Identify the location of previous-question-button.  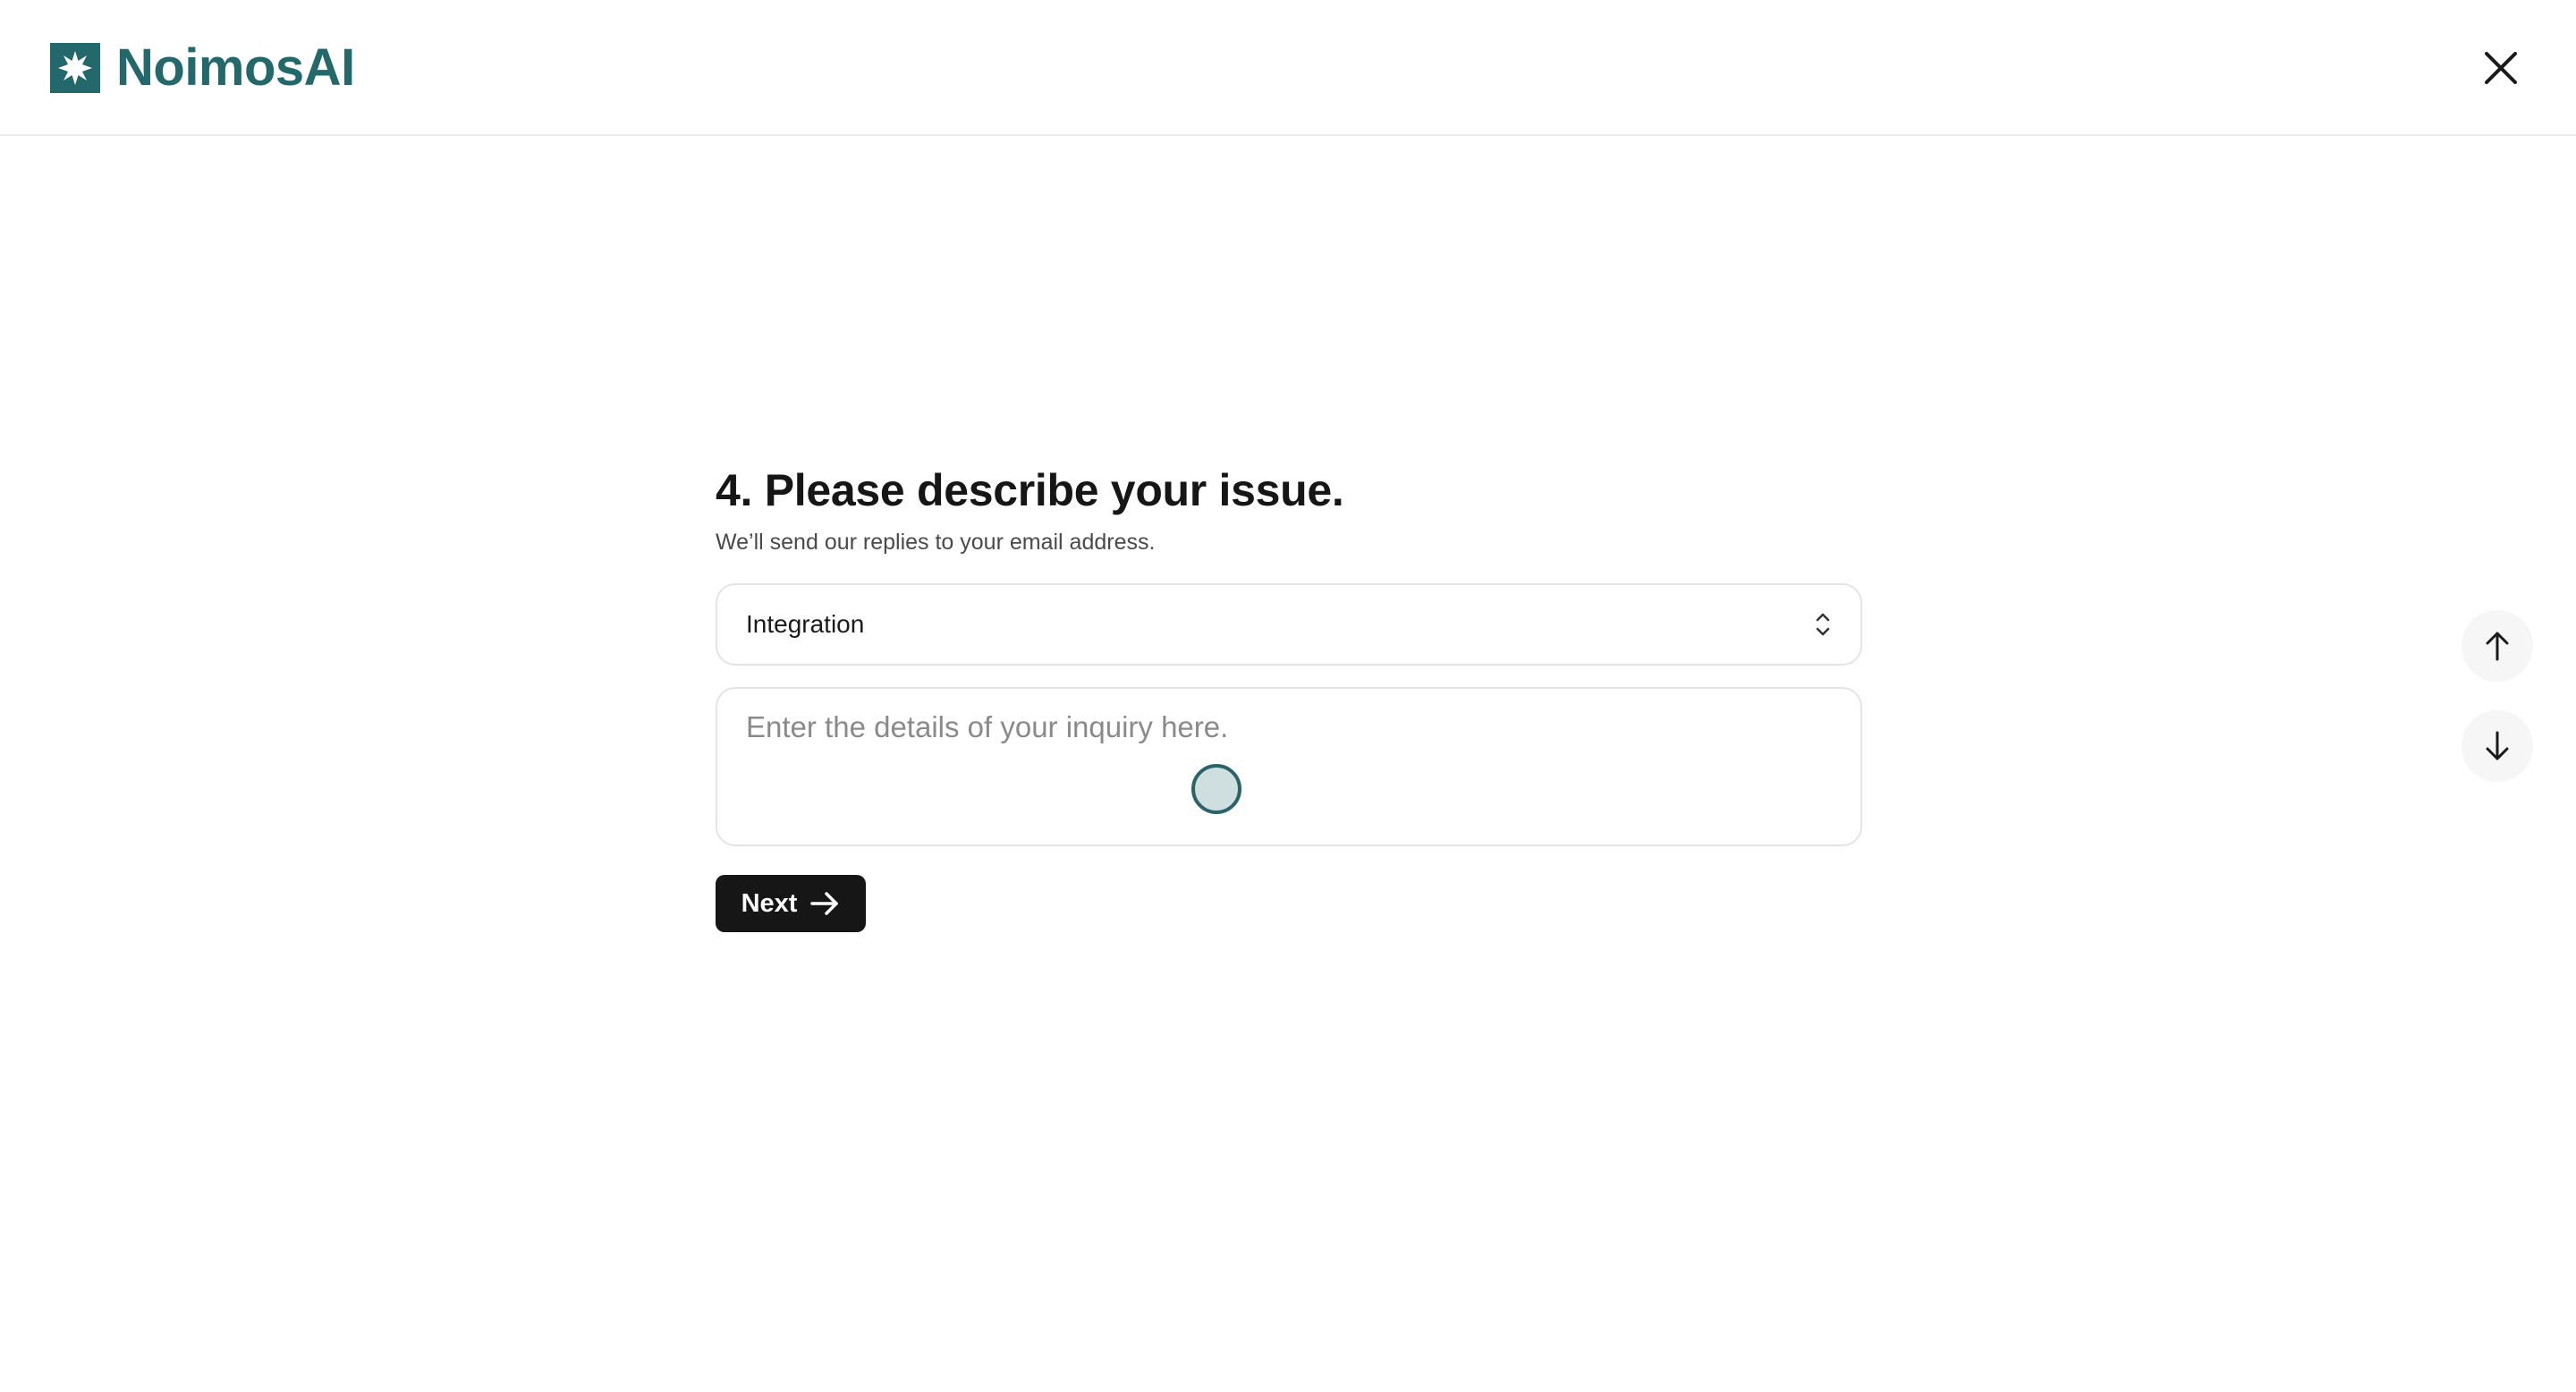
(2497, 646).